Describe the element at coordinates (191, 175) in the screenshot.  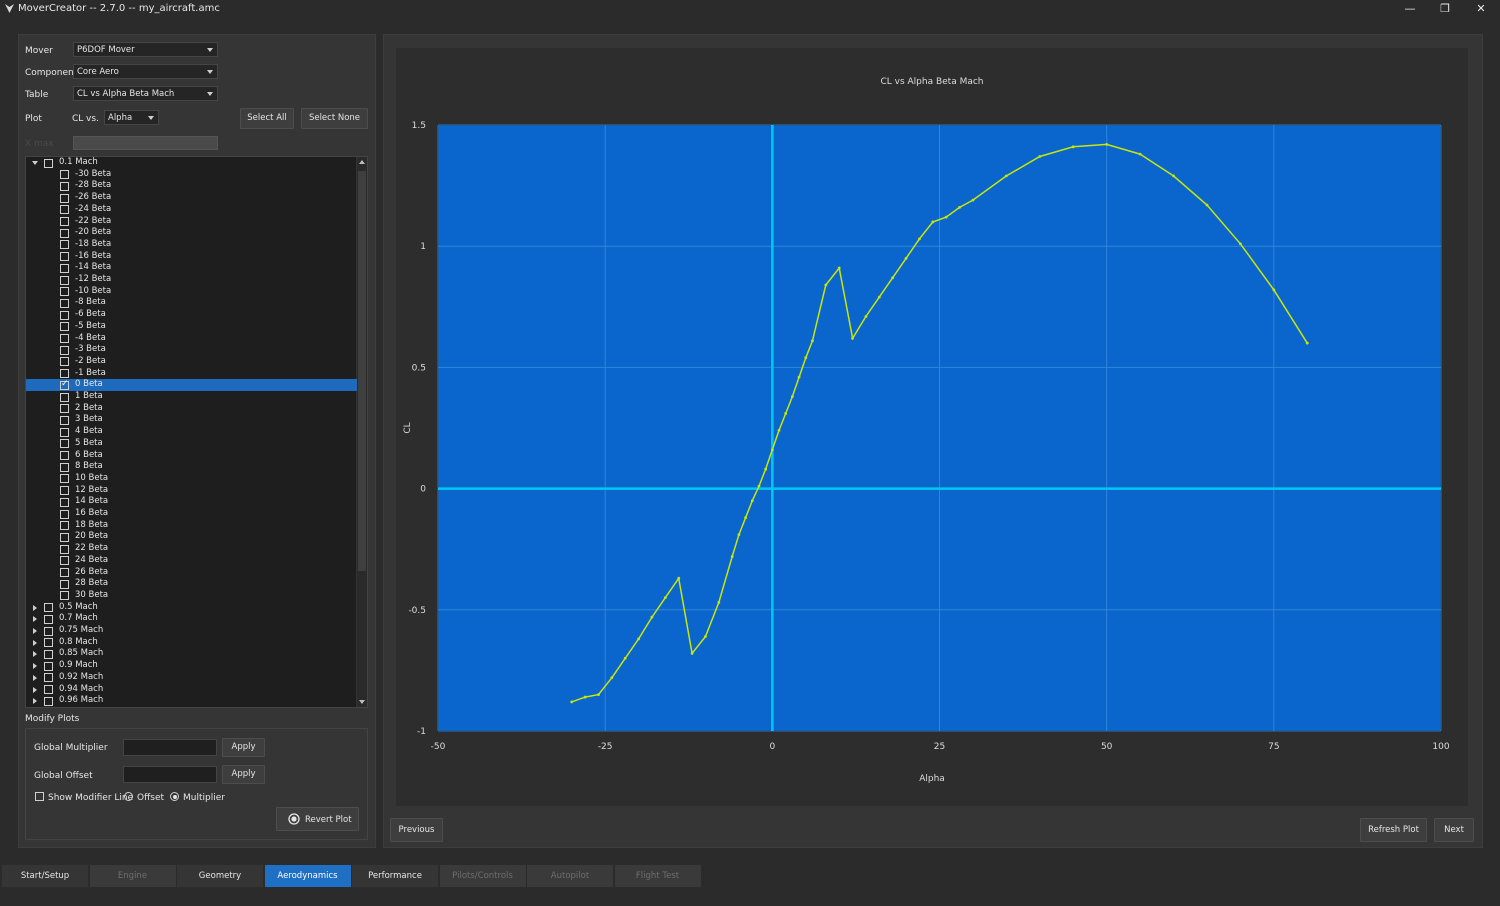
I see `tree-item: -30 Beta` at that location.